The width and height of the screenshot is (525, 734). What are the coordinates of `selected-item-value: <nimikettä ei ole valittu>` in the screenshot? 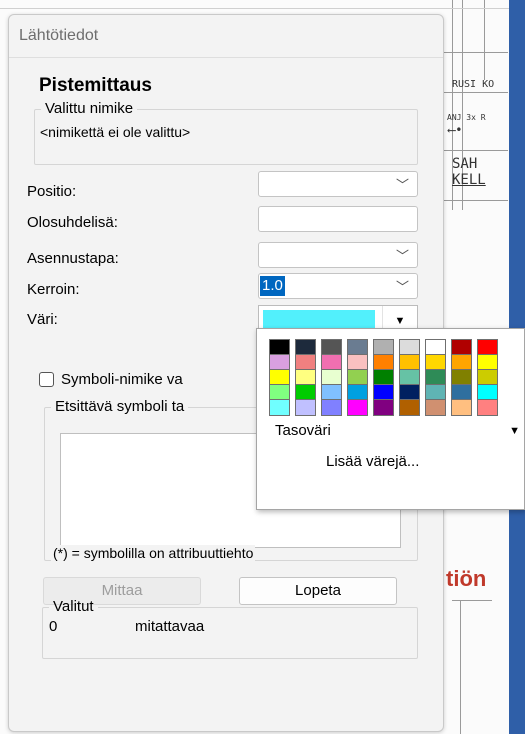 It's located at (115, 132).